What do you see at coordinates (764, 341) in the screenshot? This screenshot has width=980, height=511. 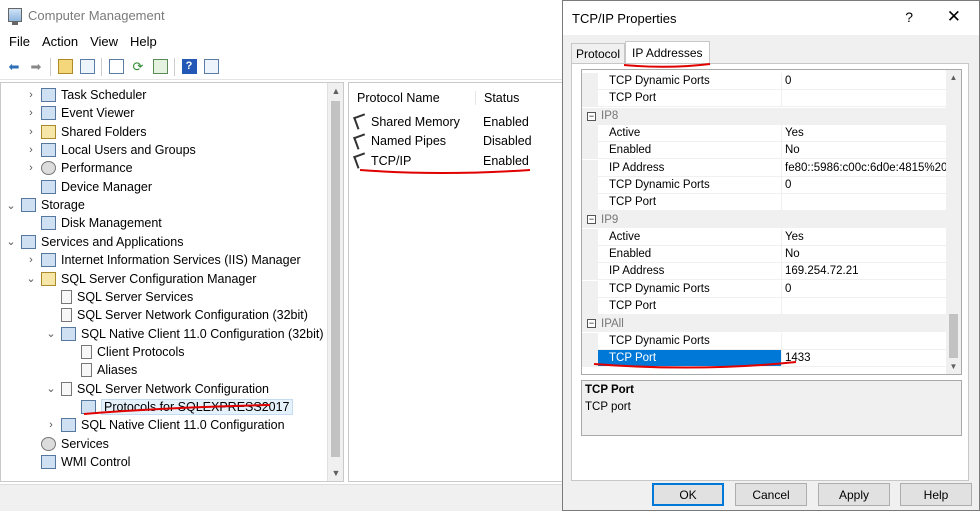 I see `grid-property-row: TCP Dynamic Ports` at bounding box center [764, 341].